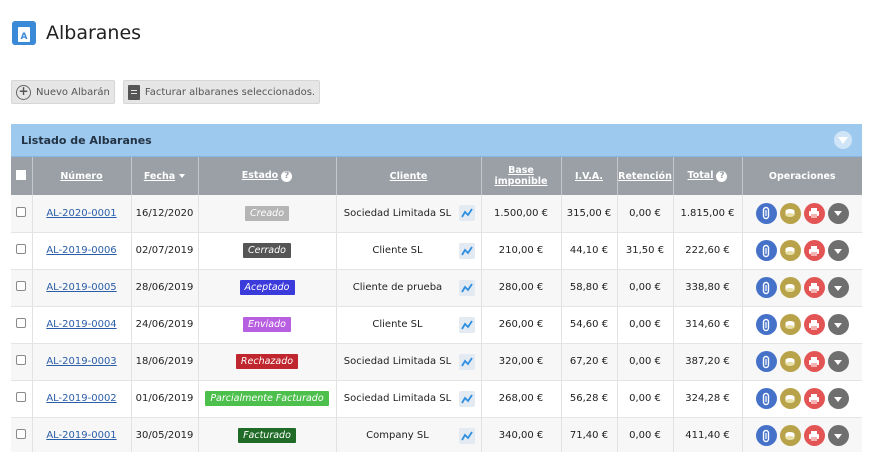  I want to click on row-select-cell, so click(22, 362).